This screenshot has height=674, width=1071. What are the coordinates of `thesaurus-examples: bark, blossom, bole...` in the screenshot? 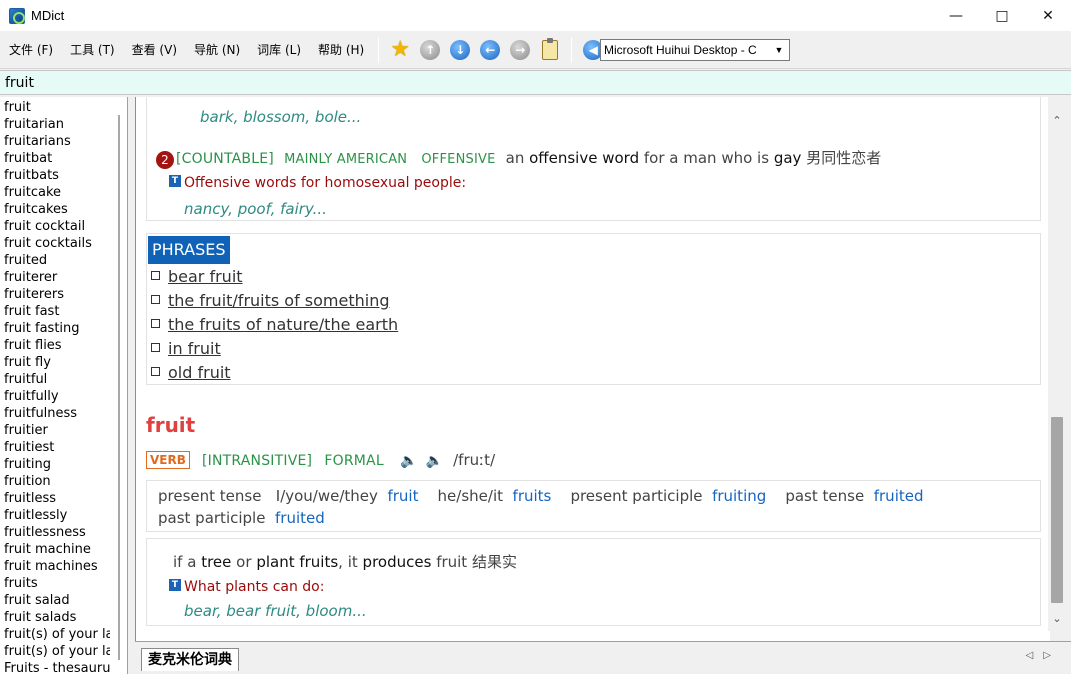 It's located at (280, 117).